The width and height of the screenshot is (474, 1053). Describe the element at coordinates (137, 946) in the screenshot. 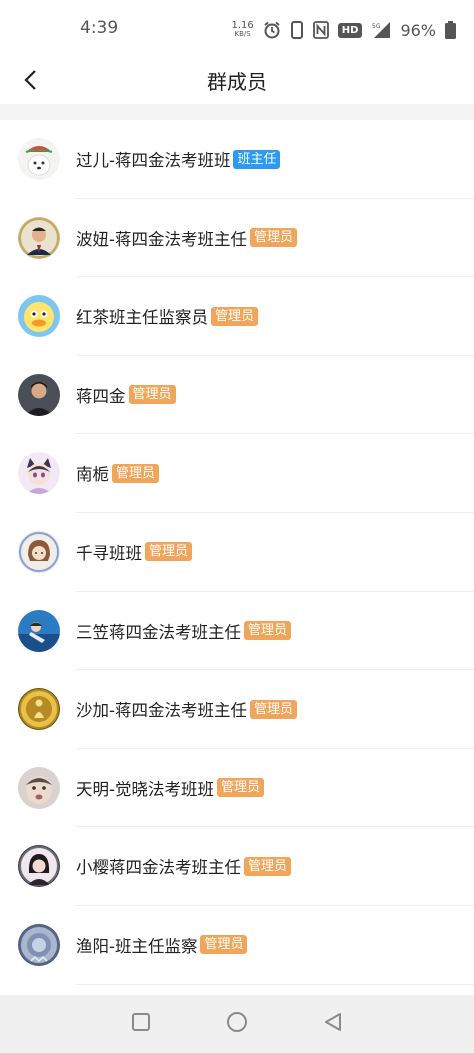

I see `member-name: 渔阳-班主任监察` at that location.